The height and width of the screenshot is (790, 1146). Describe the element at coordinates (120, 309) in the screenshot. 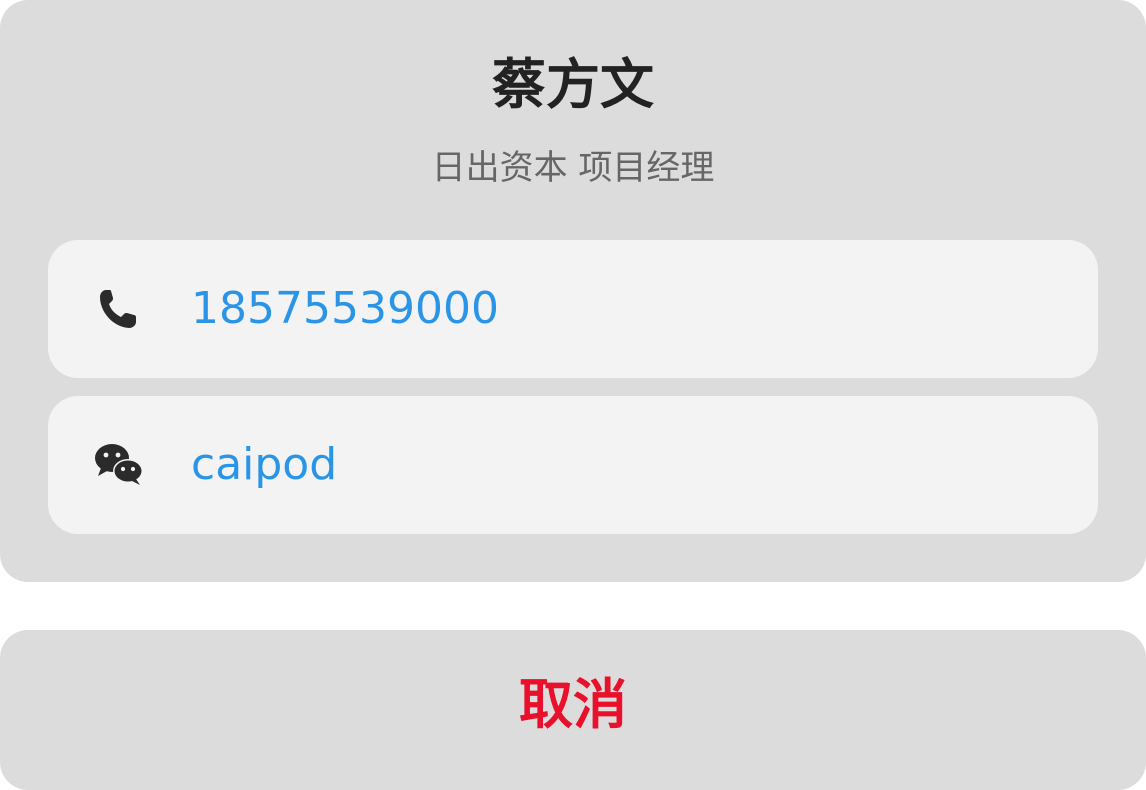

I see `phone-icon` at that location.